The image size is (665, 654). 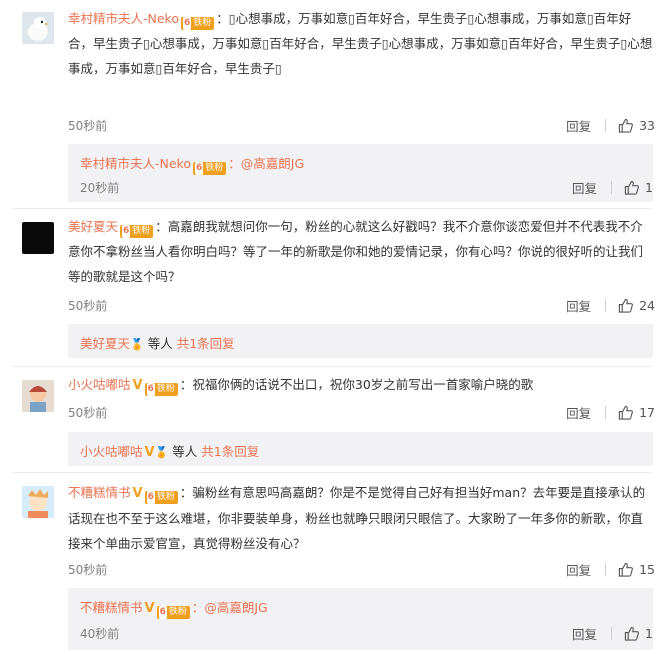 I want to click on like-count: 24, so click(x=647, y=305).